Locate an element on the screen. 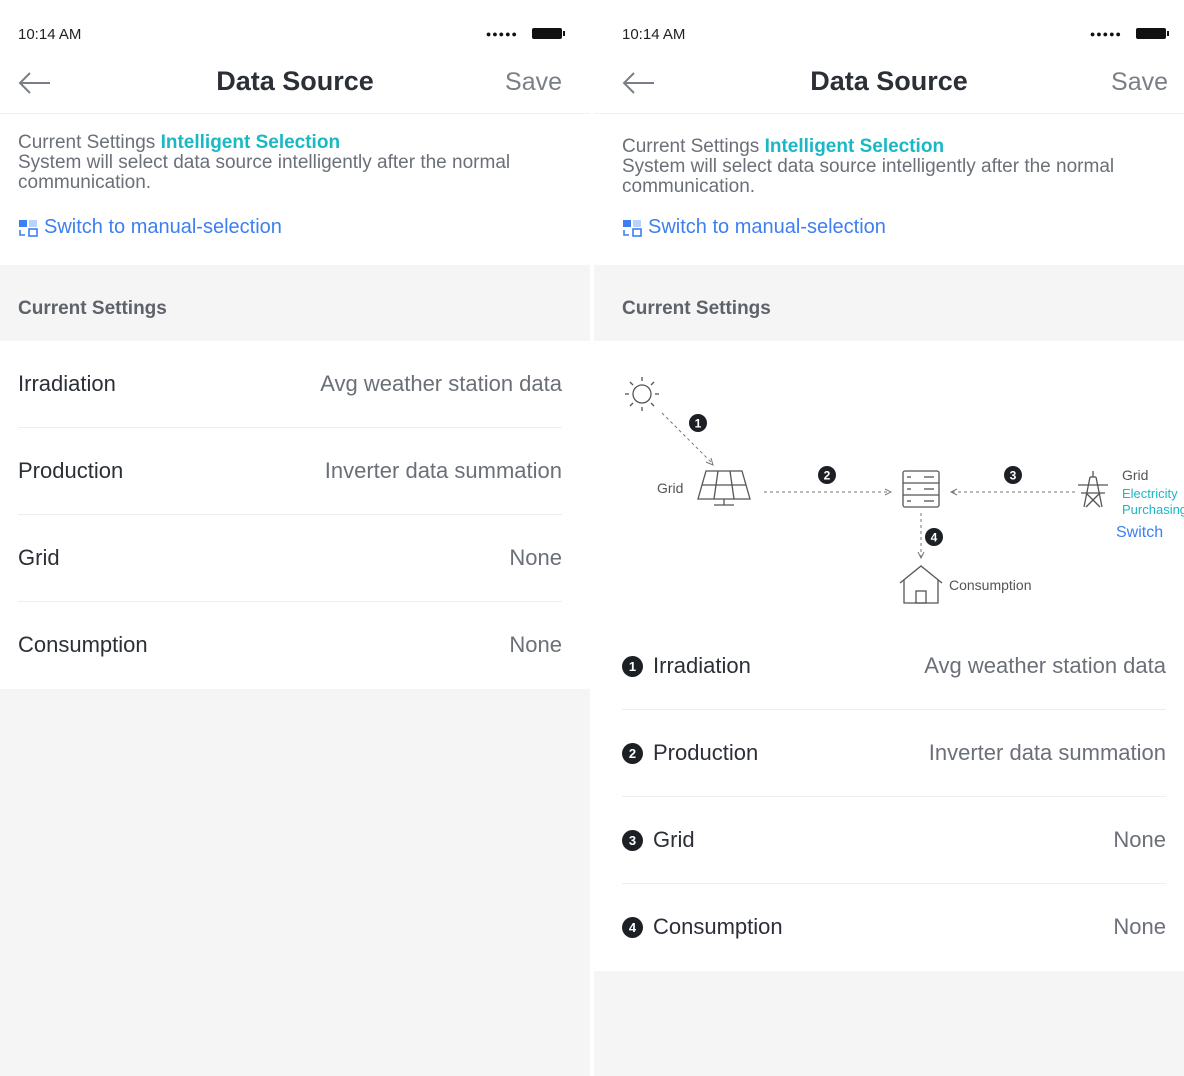 Image resolution: width=1184 pixels, height=1076 pixels. svg-text: 2 is located at coordinates (827, 476).